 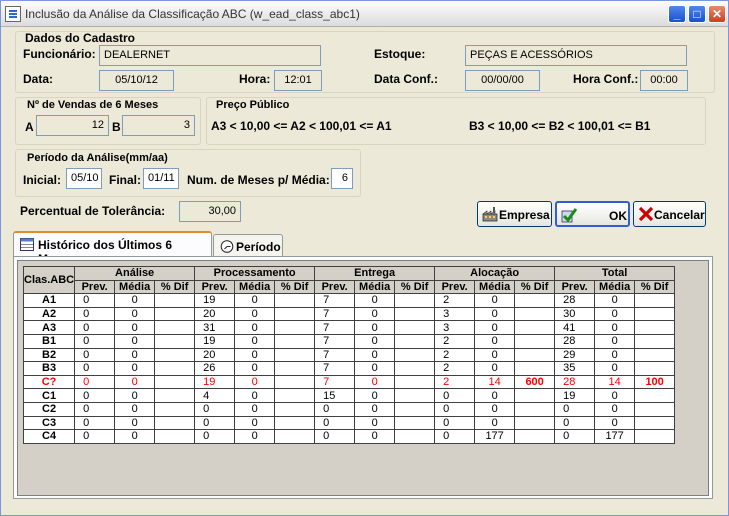 I want to click on ok-button-label: OK, so click(x=618, y=216).